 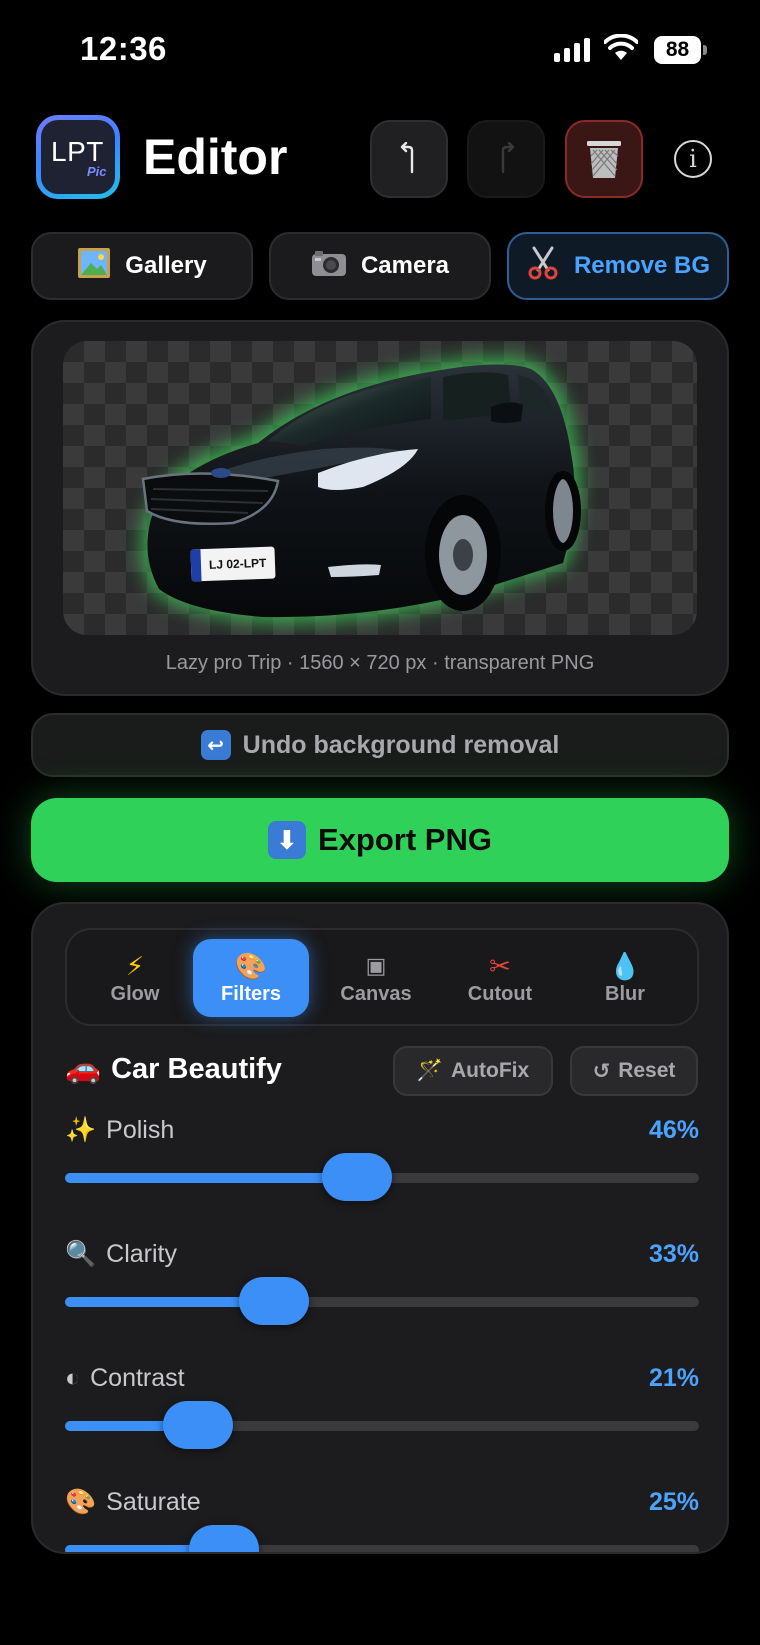 I want to click on slider-value: 21%, so click(x=673, y=1378).